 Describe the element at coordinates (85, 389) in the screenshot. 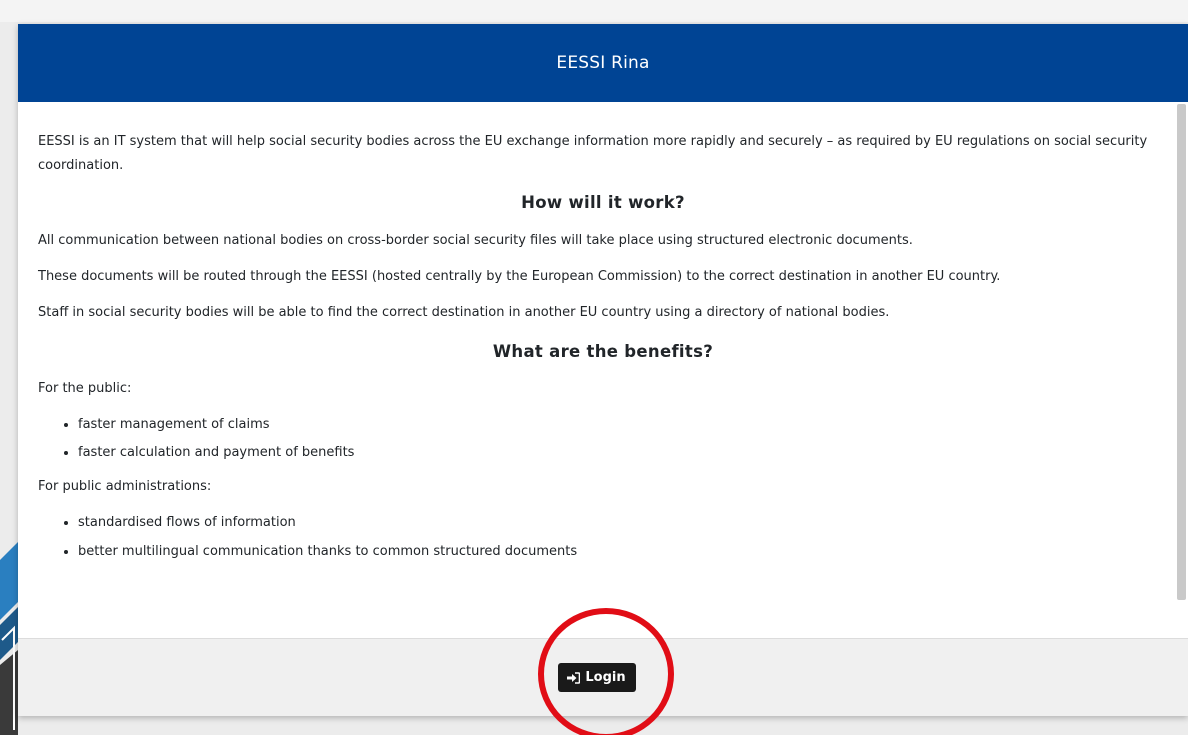

I see `for-public-label: For the public:` at that location.